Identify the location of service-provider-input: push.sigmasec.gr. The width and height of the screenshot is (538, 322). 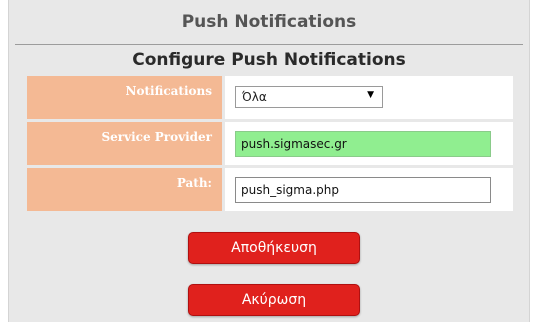
(363, 144).